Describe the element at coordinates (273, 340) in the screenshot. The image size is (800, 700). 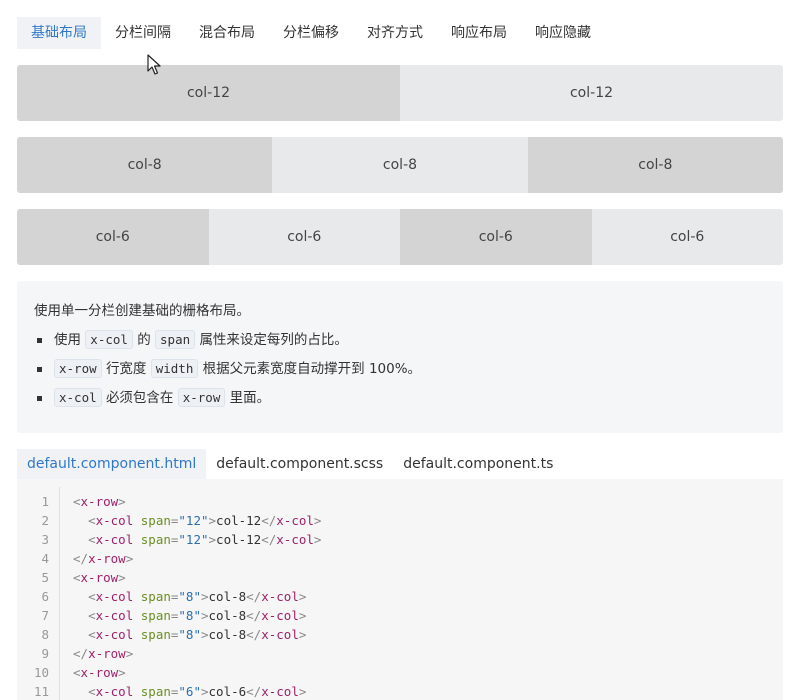
I see `text: 属性来设定每列的占比。` at that location.